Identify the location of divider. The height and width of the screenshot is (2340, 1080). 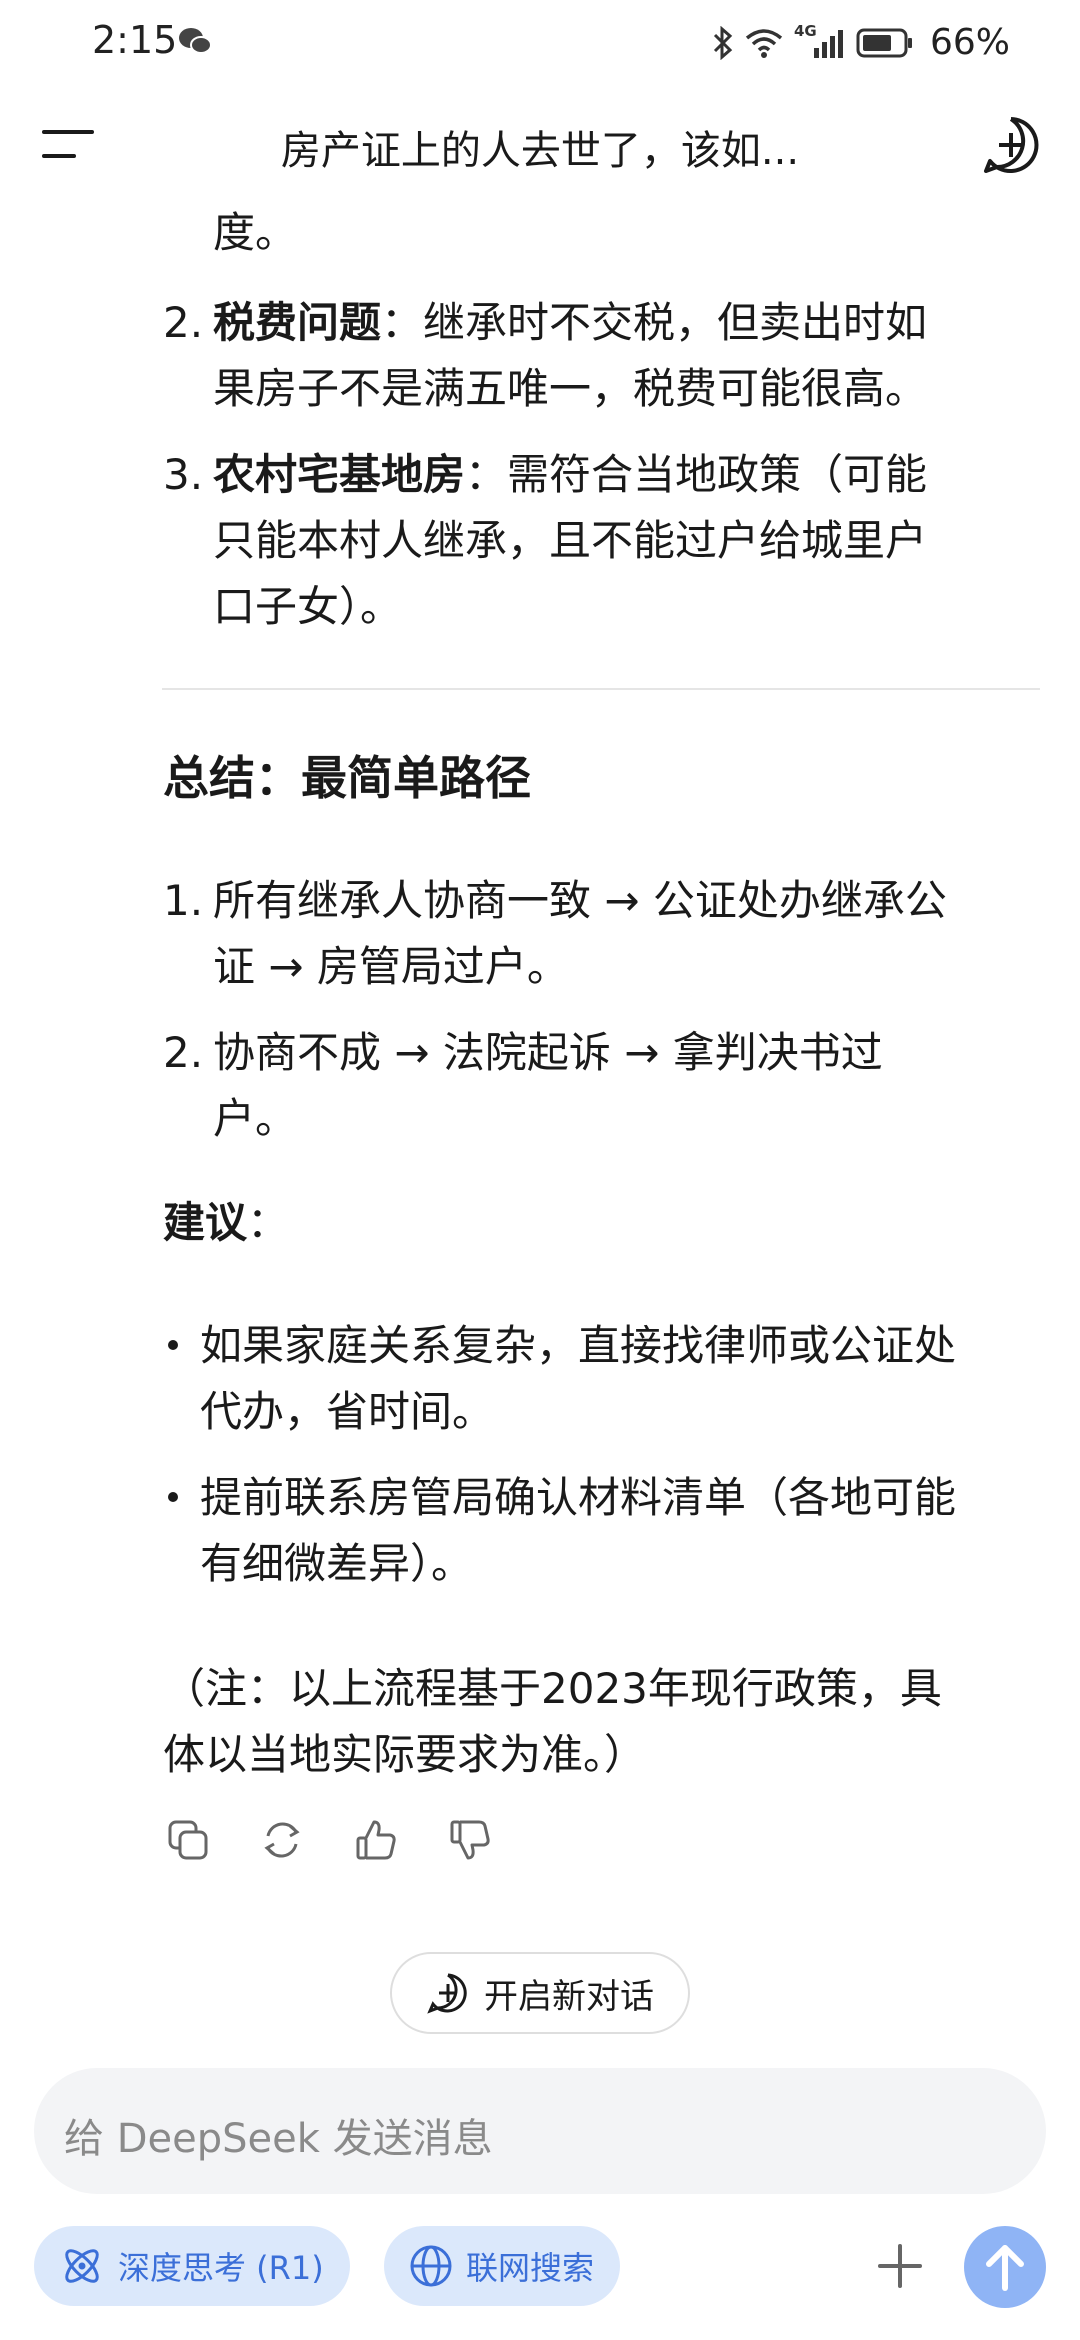
(601, 689).